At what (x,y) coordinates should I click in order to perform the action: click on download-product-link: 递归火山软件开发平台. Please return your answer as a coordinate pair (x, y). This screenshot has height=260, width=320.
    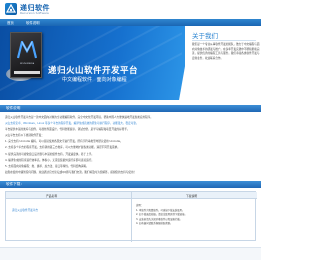
    Looking at the image, I should click on (25, 210).